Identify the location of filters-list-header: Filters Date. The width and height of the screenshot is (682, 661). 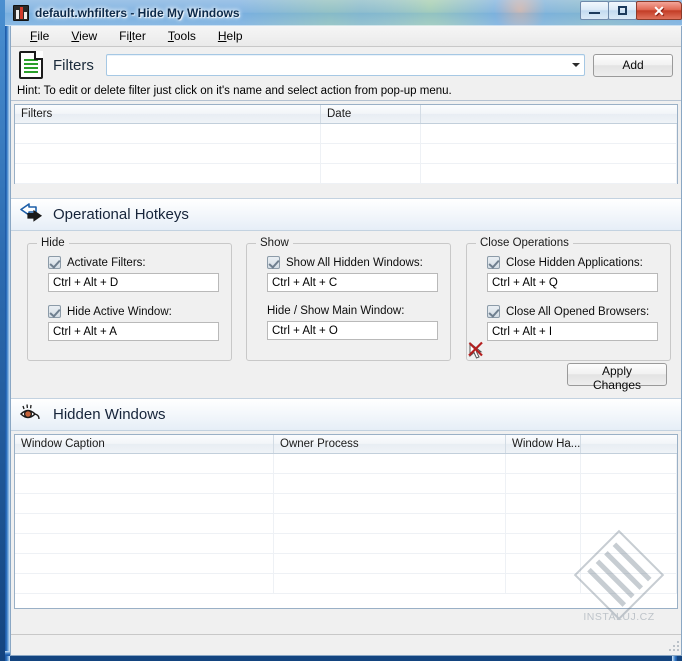
(346, 114).